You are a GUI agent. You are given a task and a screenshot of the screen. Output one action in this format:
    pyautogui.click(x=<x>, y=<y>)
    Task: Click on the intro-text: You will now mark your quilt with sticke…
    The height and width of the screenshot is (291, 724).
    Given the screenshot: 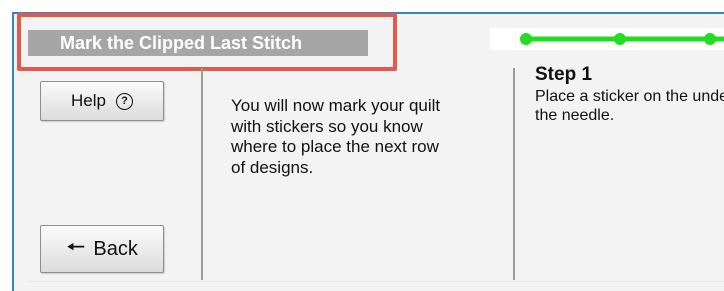 What is the action you would take?
    pyautogui.click(x=336, y=136)
    